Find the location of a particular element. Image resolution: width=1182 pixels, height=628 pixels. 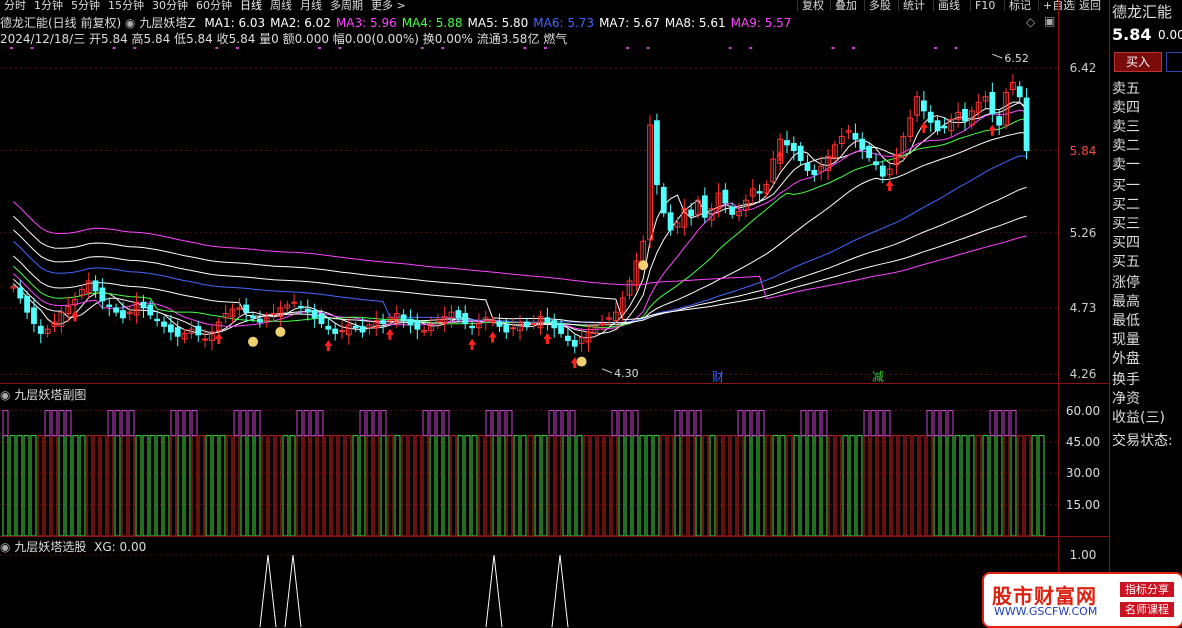

timeframe-tab: 15分钟 is located at coordinates (126, 5).